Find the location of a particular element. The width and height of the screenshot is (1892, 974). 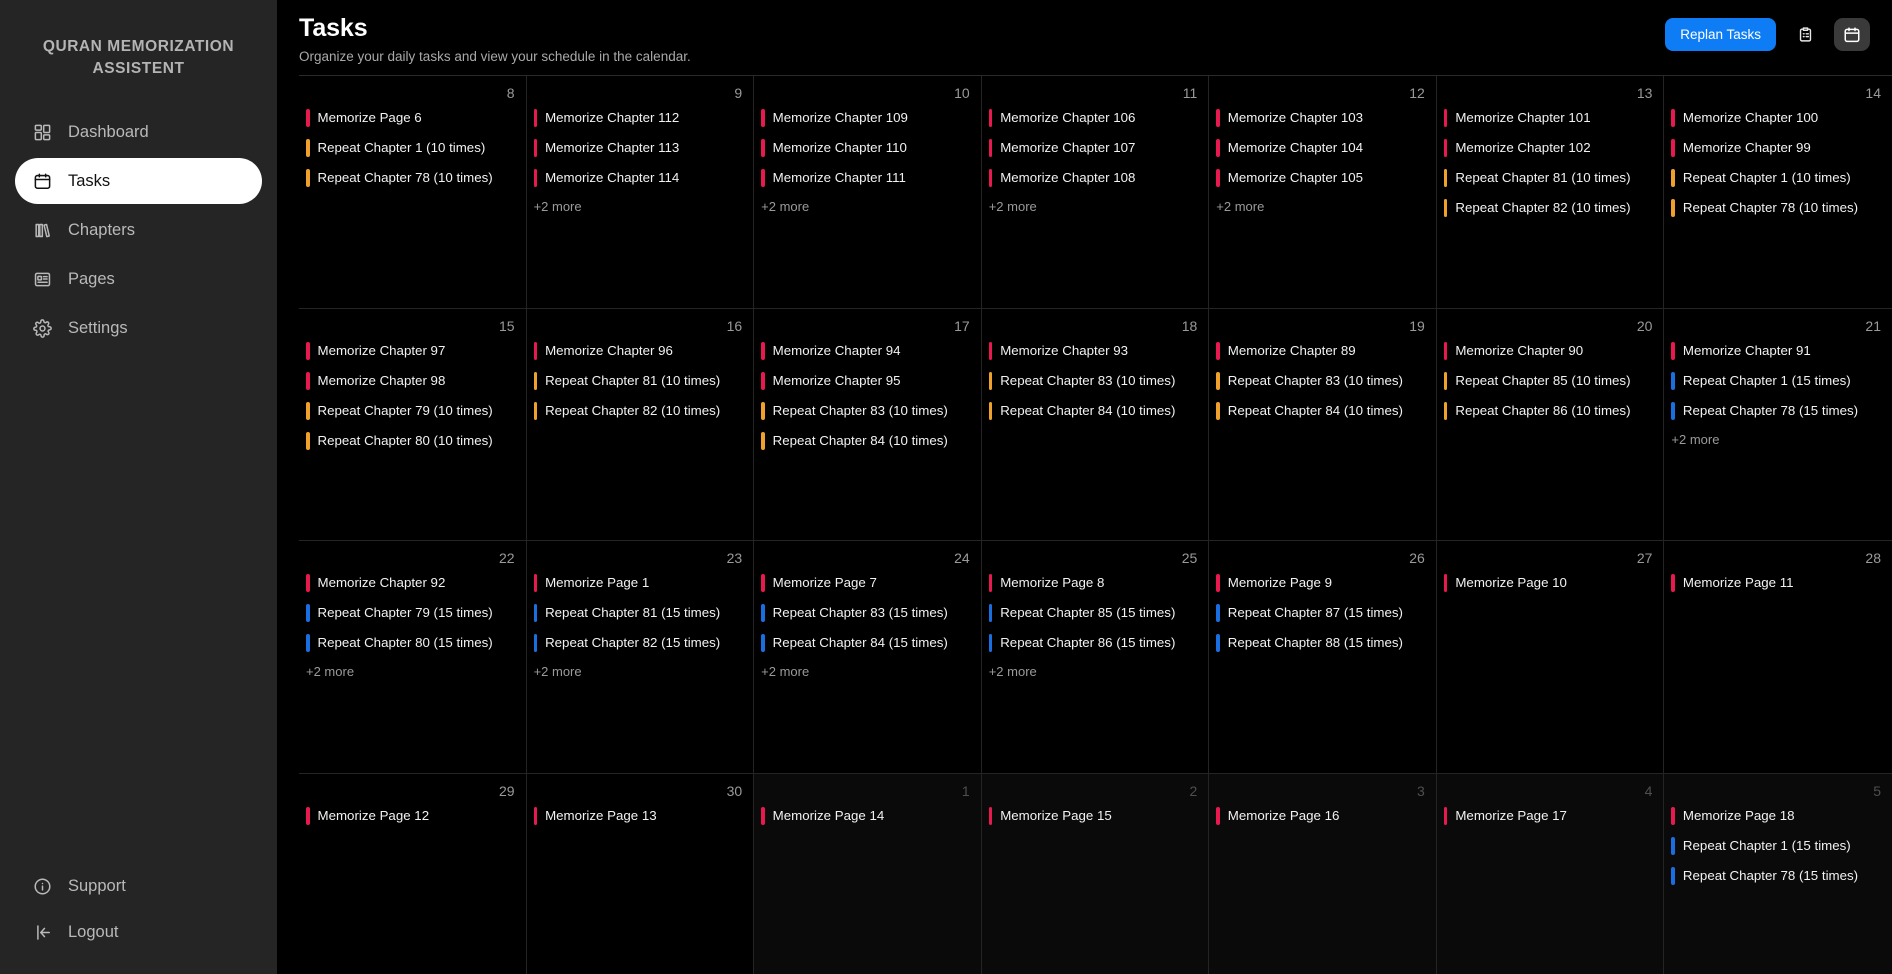

task-event: Repeat Chapter 79 (10 times) is located at coordinates (412, 410).